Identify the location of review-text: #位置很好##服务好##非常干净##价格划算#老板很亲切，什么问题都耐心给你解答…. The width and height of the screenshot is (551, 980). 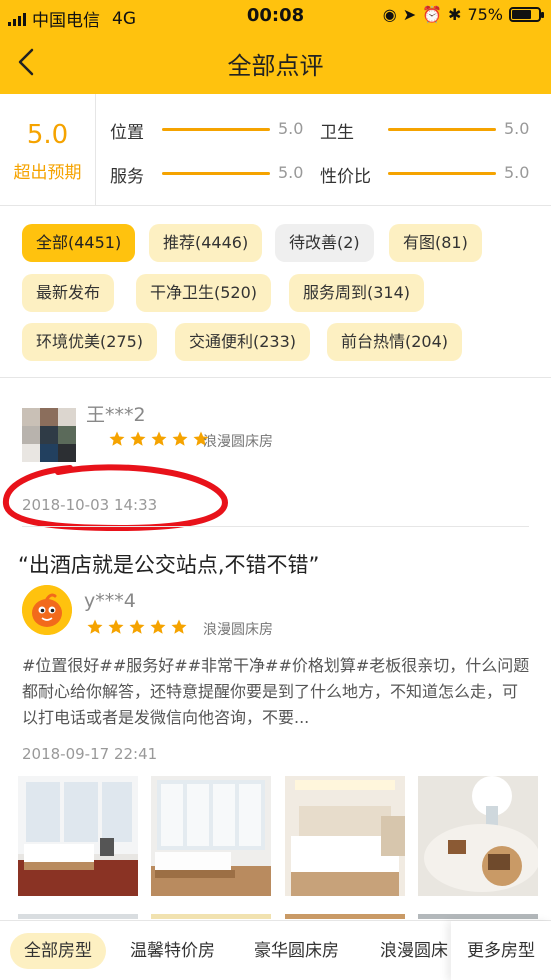
(276, 691).